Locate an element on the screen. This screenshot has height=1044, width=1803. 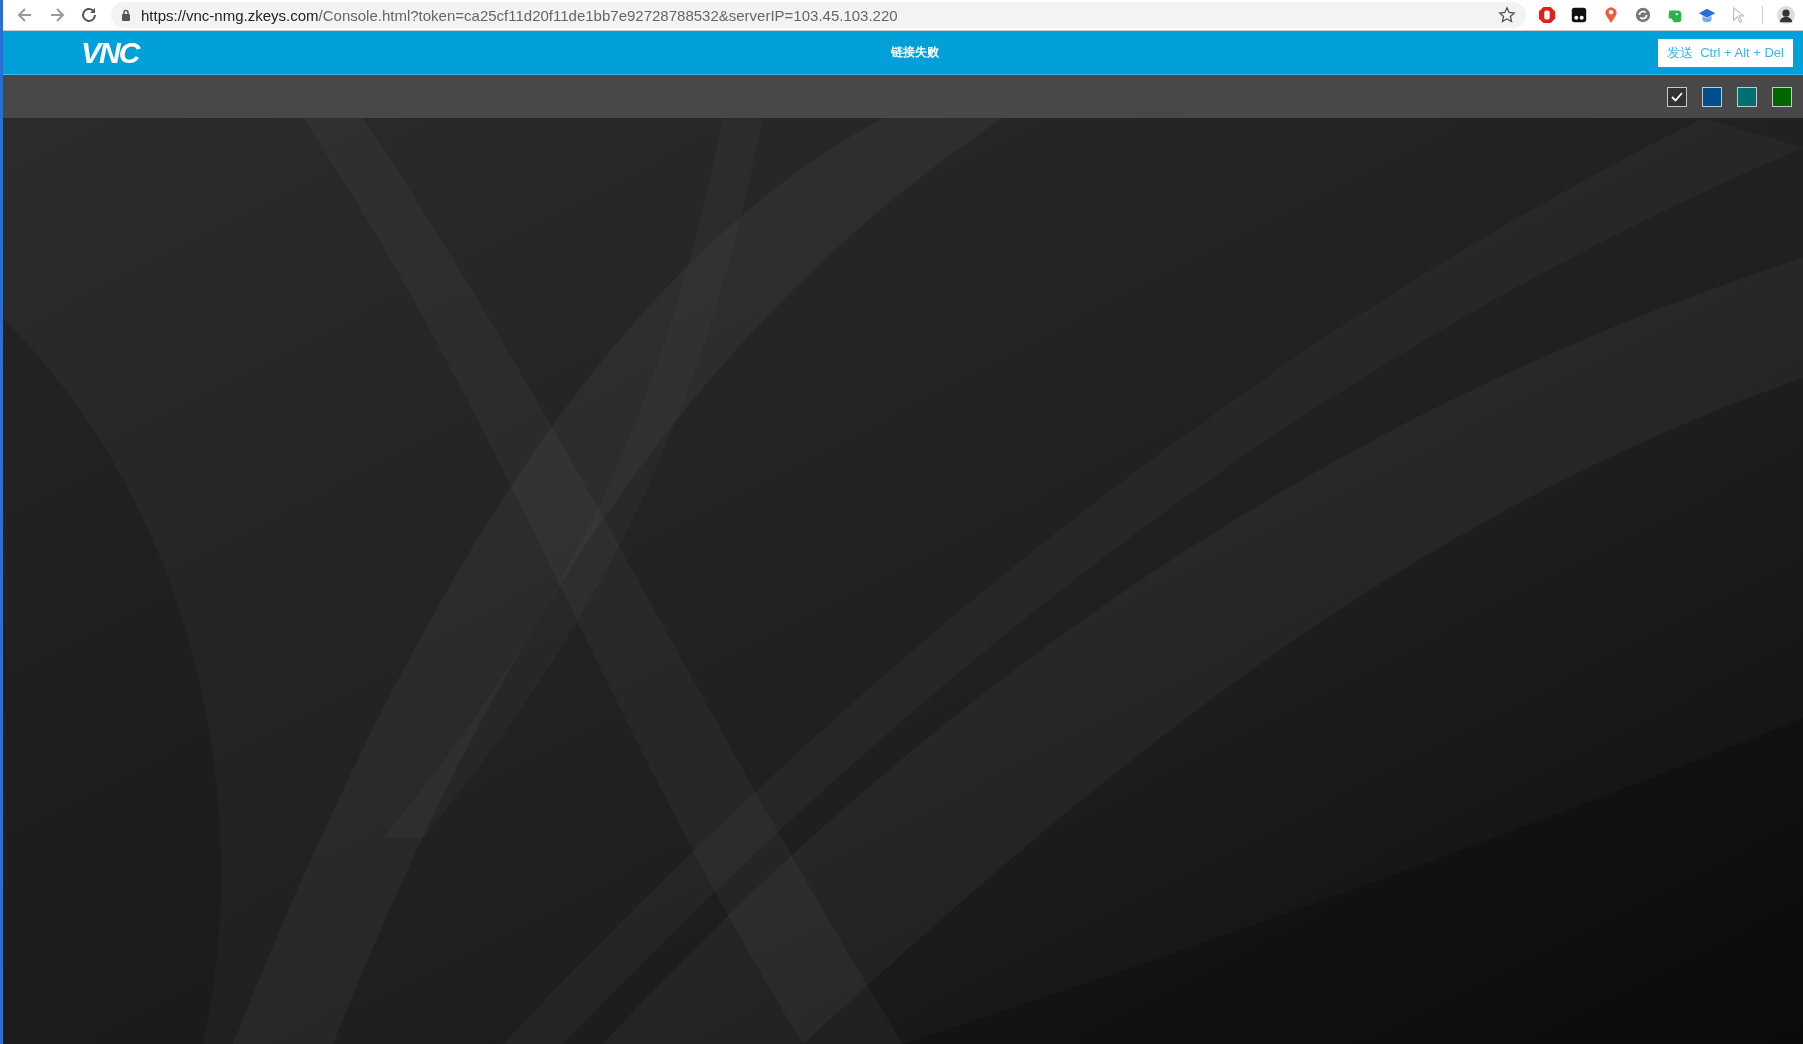
stop-hand-icon is located at coordinates (1547, 15).